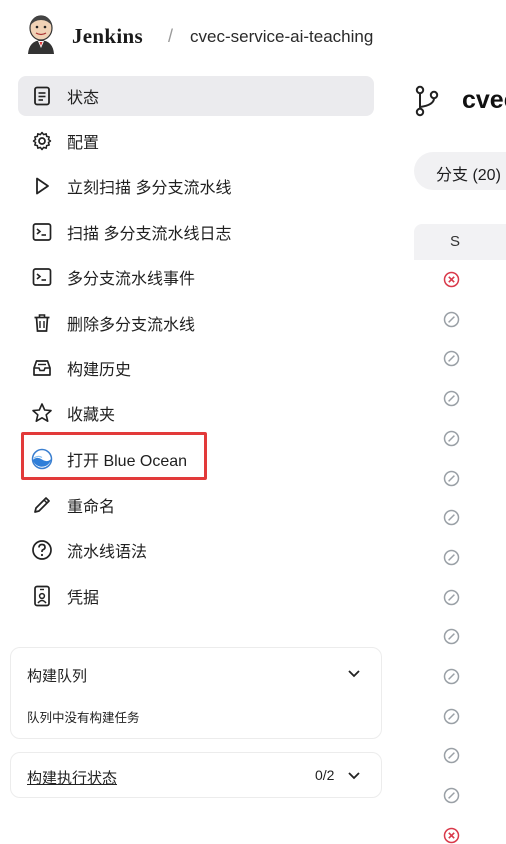  Describe the element at coordinates (196, 693) in the screenshot. I see `build-queue-panel: 构建队列 队列中没有构建任务` at that location.